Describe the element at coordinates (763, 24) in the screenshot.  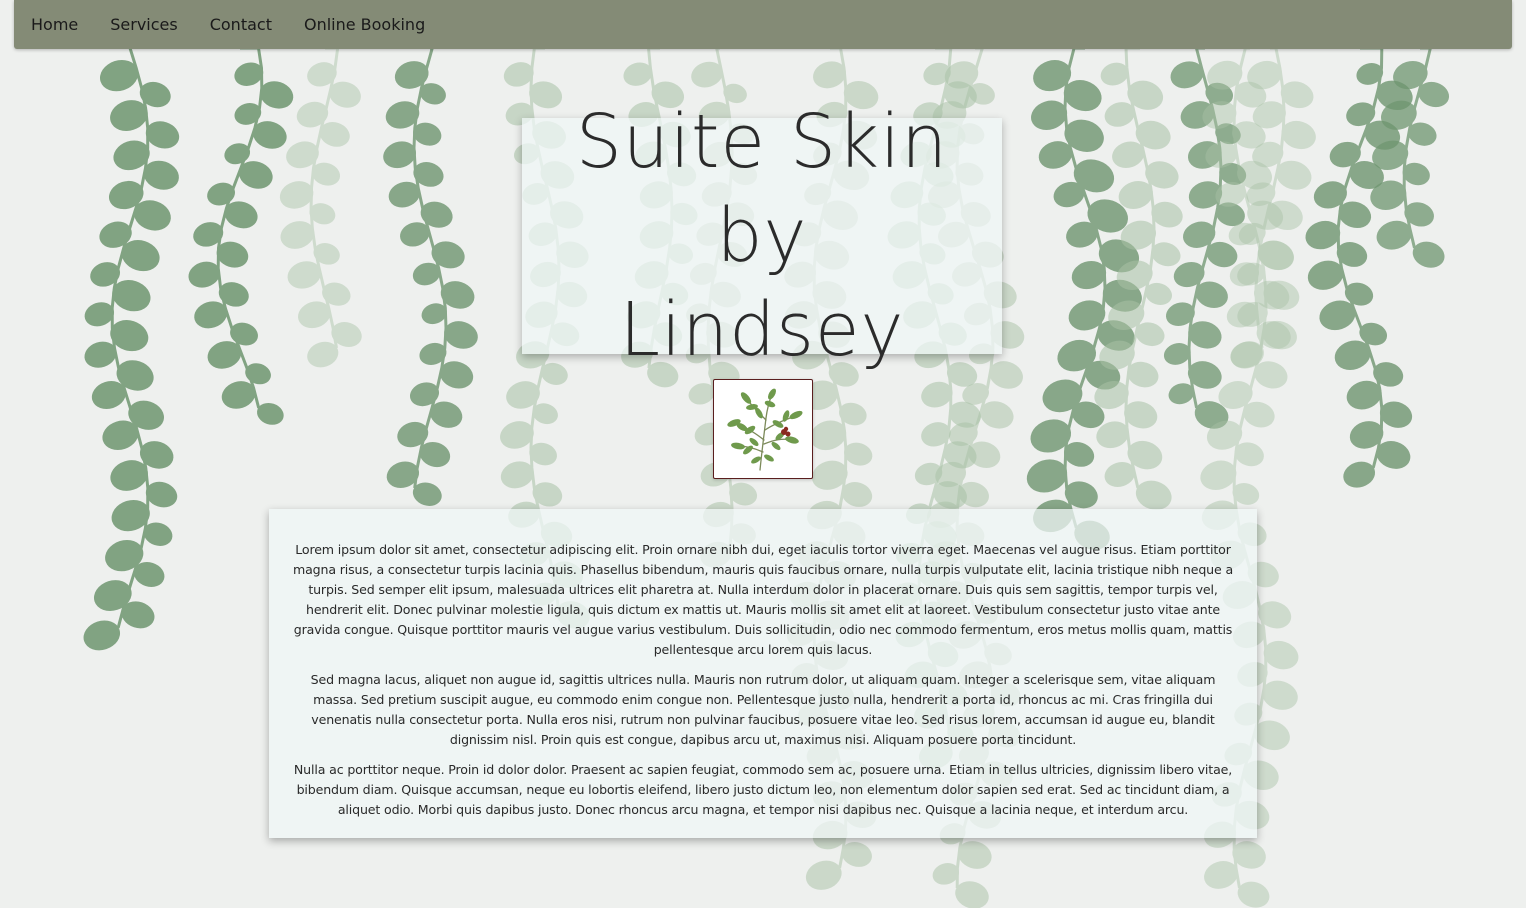
I see `top-navbar: Home Services Contact Online Booking` at that location.